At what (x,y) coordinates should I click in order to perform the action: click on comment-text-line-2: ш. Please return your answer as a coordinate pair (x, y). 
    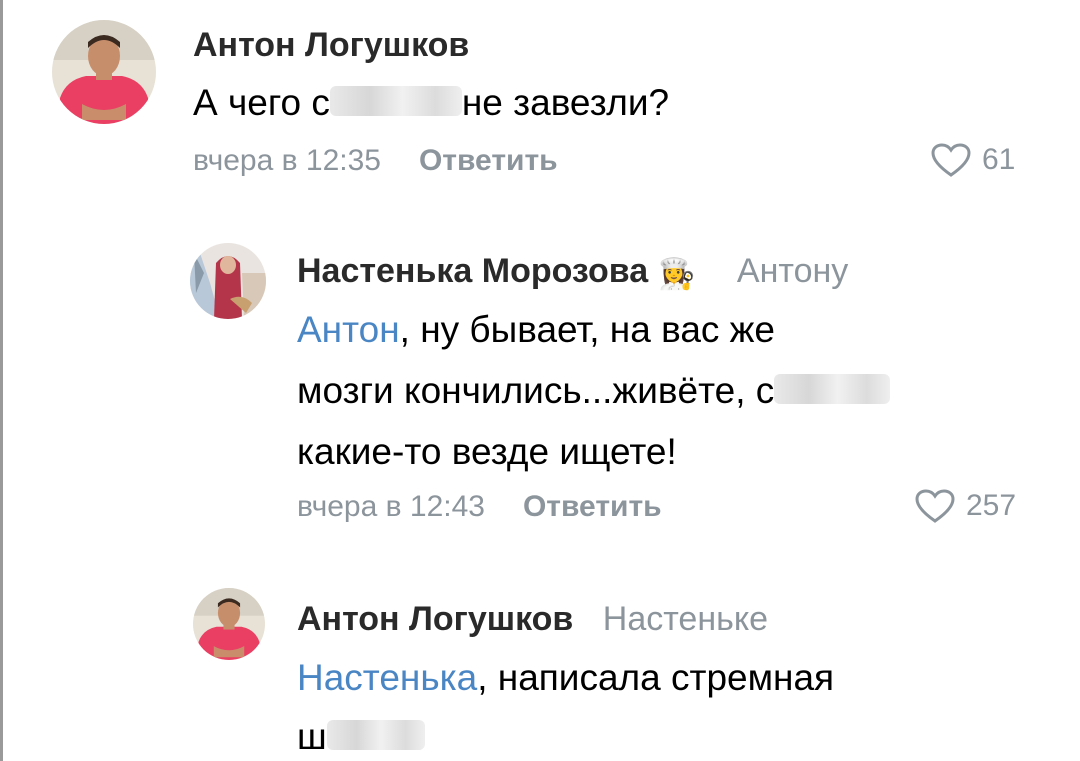
    Looking at the image, I should click on (361, 737).